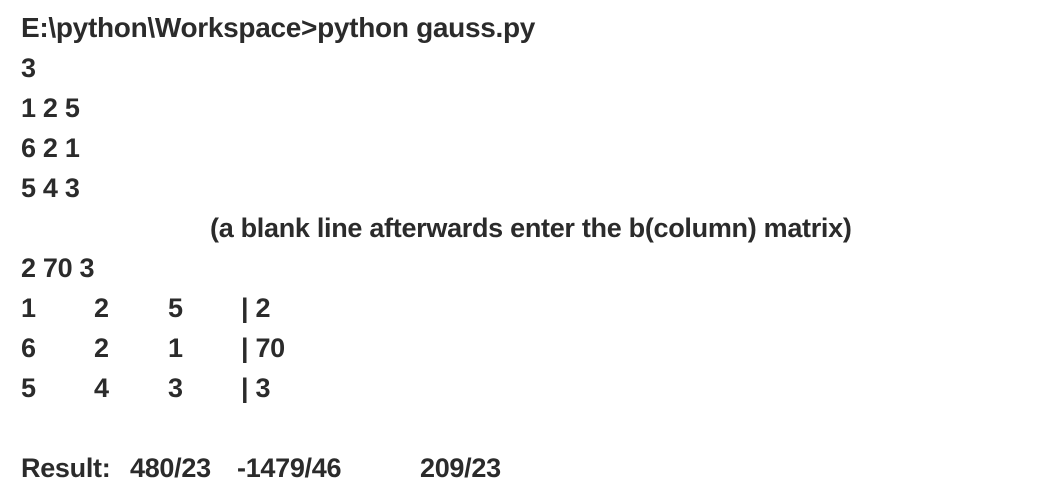 This screenshot has width=1050, height=498. Describe the element at coordinates (256, 388) in the screenshot. I see `matrix-b-cell: | 3` at that location.